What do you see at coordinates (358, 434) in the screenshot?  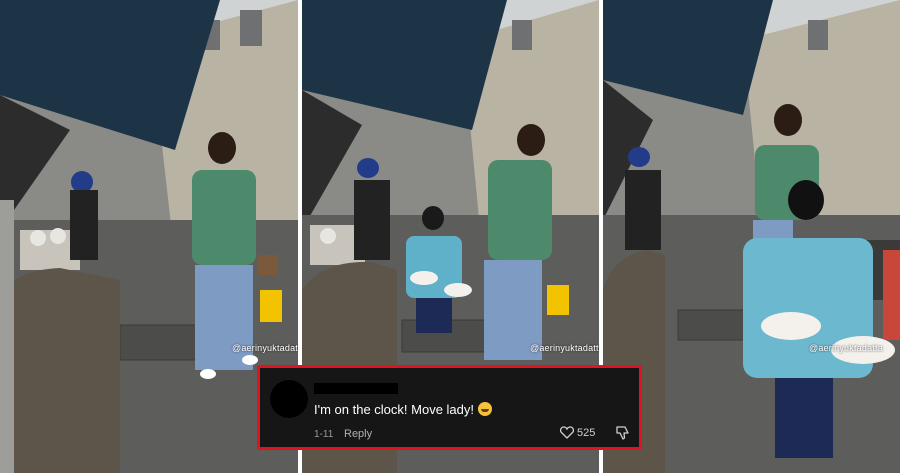 I see `reply-button: Reply` at bounding box center [358, 434].